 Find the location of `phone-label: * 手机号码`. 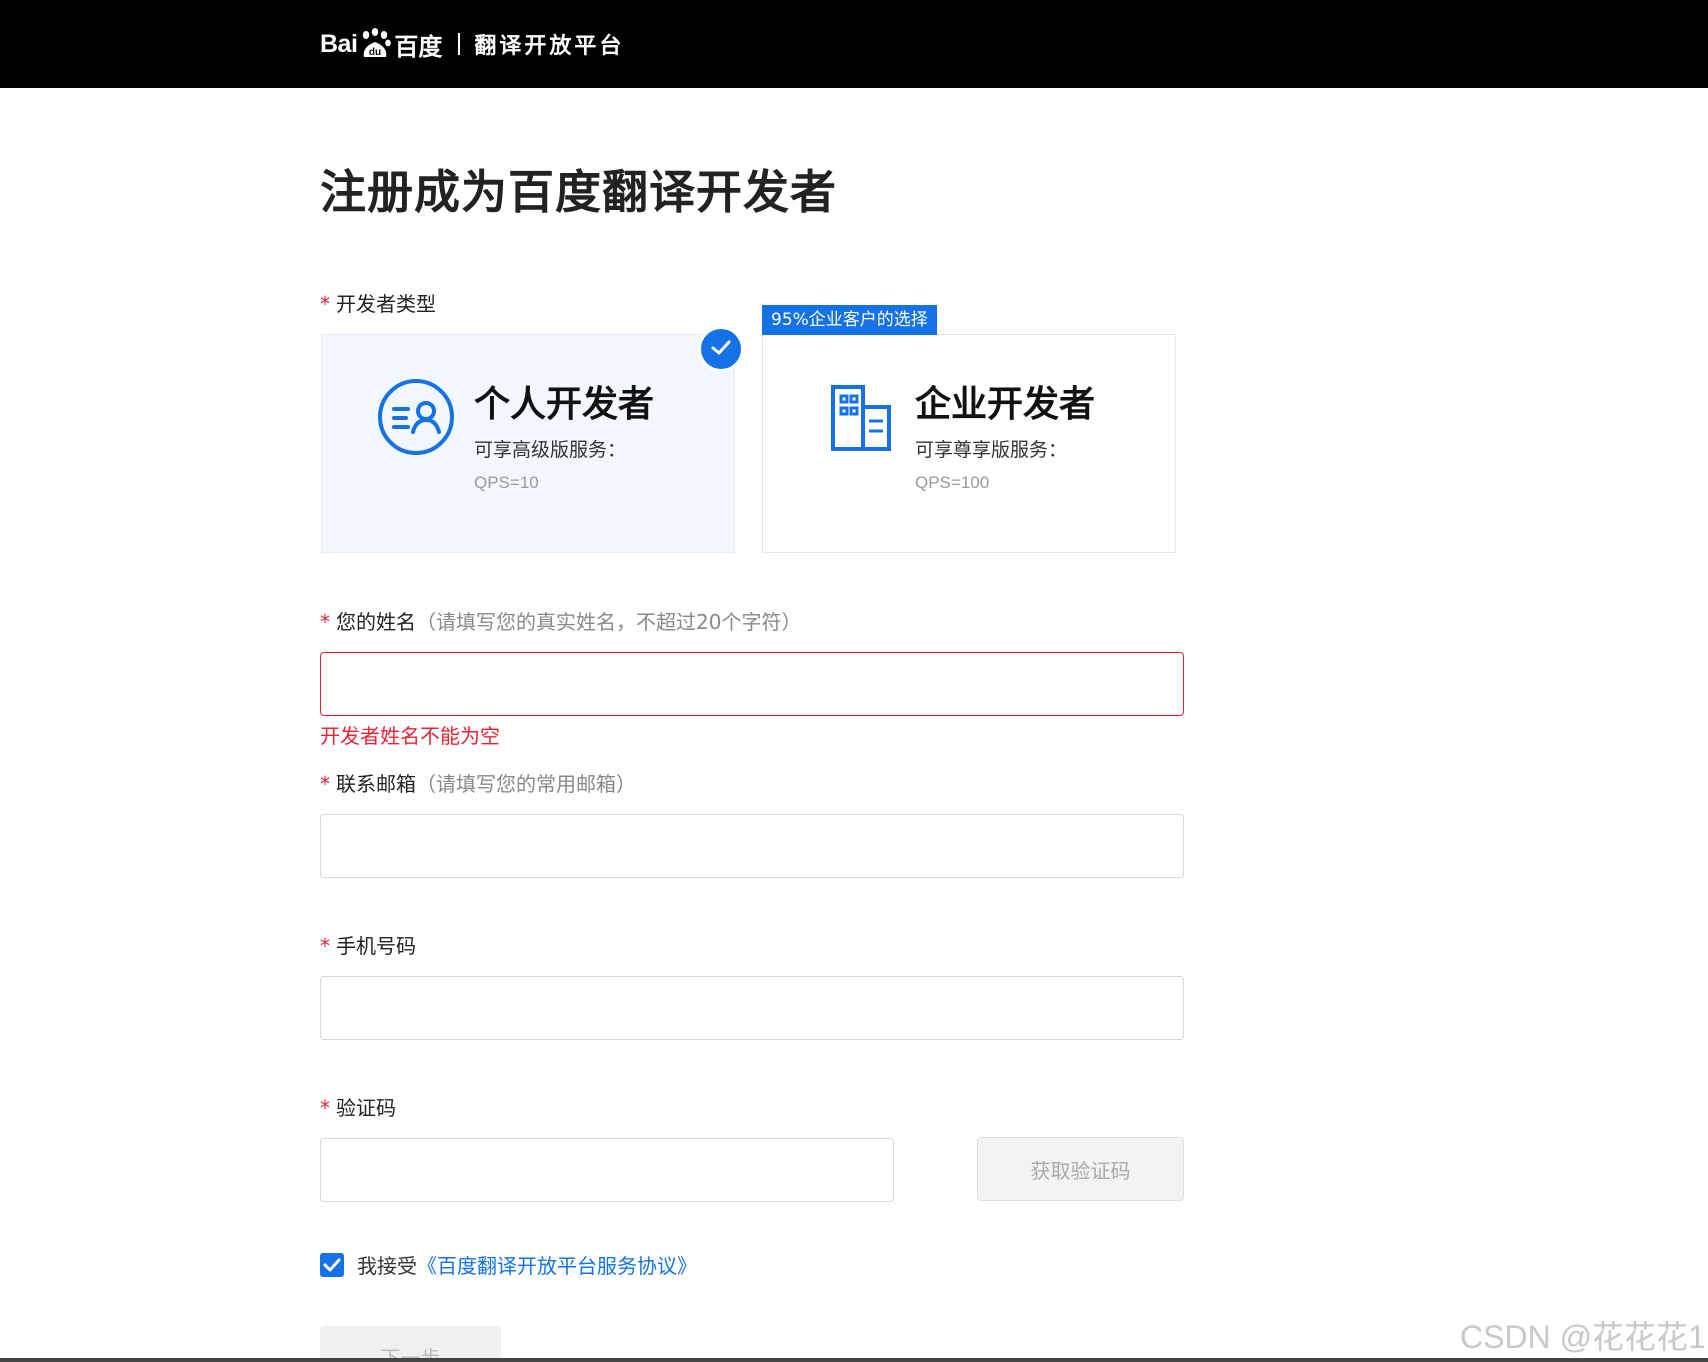

phone-label: * 手机号码 is located at coordinates (368, 944).